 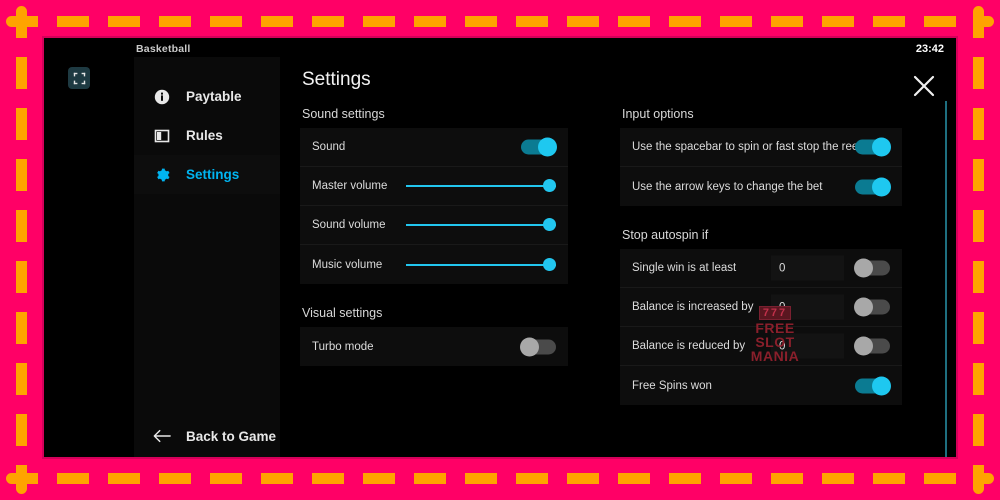 I want to click on balance-reduced-input, so click(x=807, y=346).